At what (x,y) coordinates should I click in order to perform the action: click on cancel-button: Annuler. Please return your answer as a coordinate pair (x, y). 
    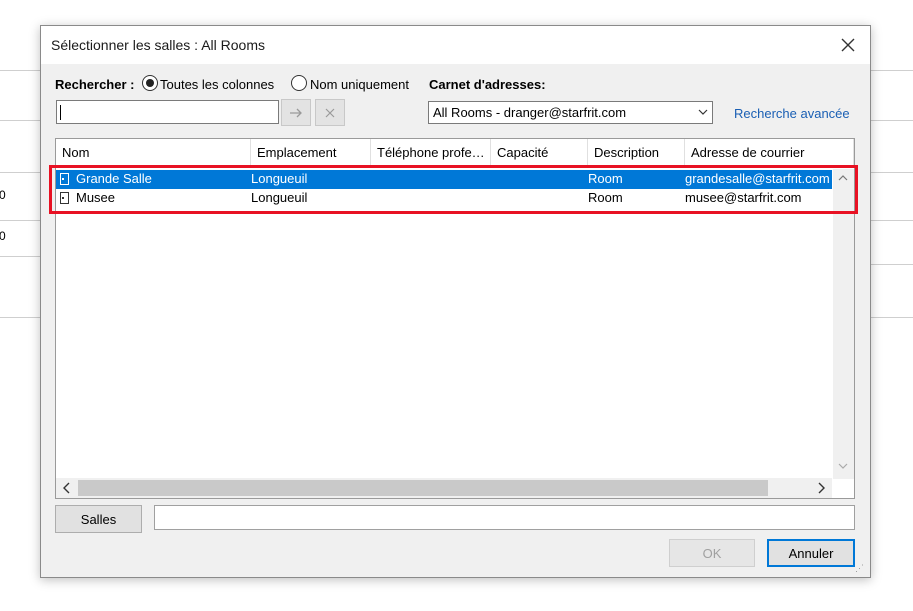
    Looking at the image, I should click on (811, 553).